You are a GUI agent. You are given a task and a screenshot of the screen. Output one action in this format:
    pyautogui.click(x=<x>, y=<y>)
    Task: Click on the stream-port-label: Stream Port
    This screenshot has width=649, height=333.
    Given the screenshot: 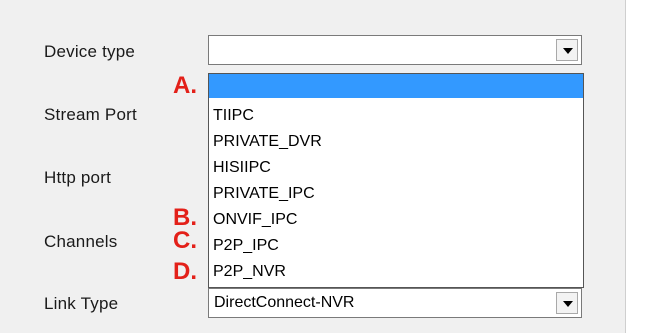 What is the action you would take?
    pyautogui.click(x=90, y=114)
    